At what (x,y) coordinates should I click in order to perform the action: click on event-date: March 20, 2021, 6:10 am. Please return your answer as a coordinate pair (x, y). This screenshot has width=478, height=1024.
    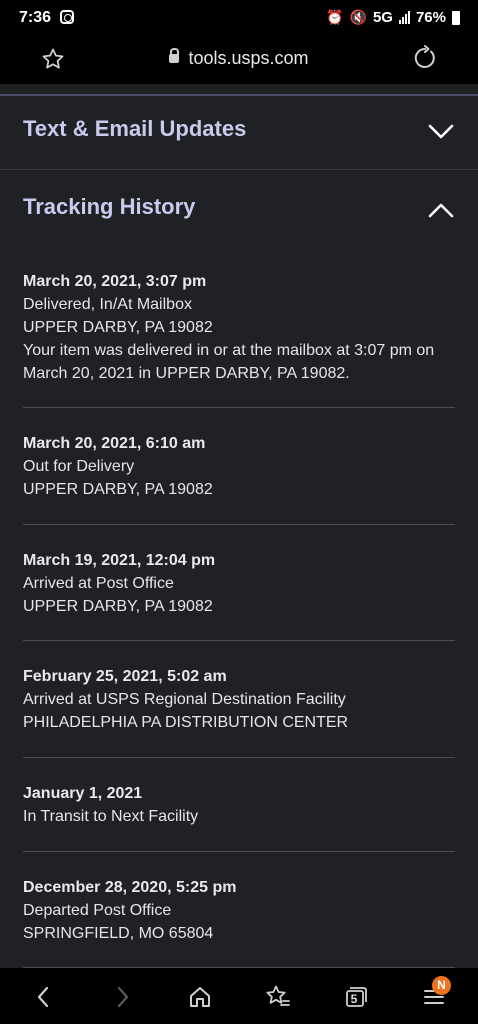
    Looking at the image, I should click on (114, 443).